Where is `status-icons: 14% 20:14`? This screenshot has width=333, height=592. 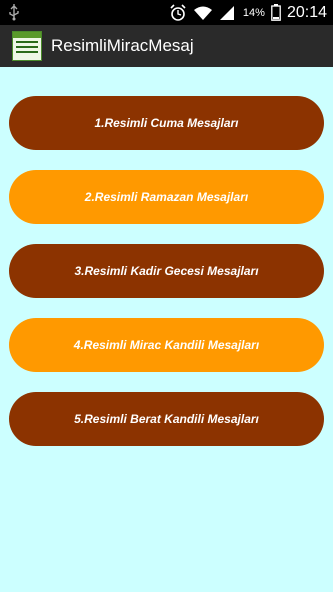 status-icons: 14% 20:14 is located at coordinates (248, 12).